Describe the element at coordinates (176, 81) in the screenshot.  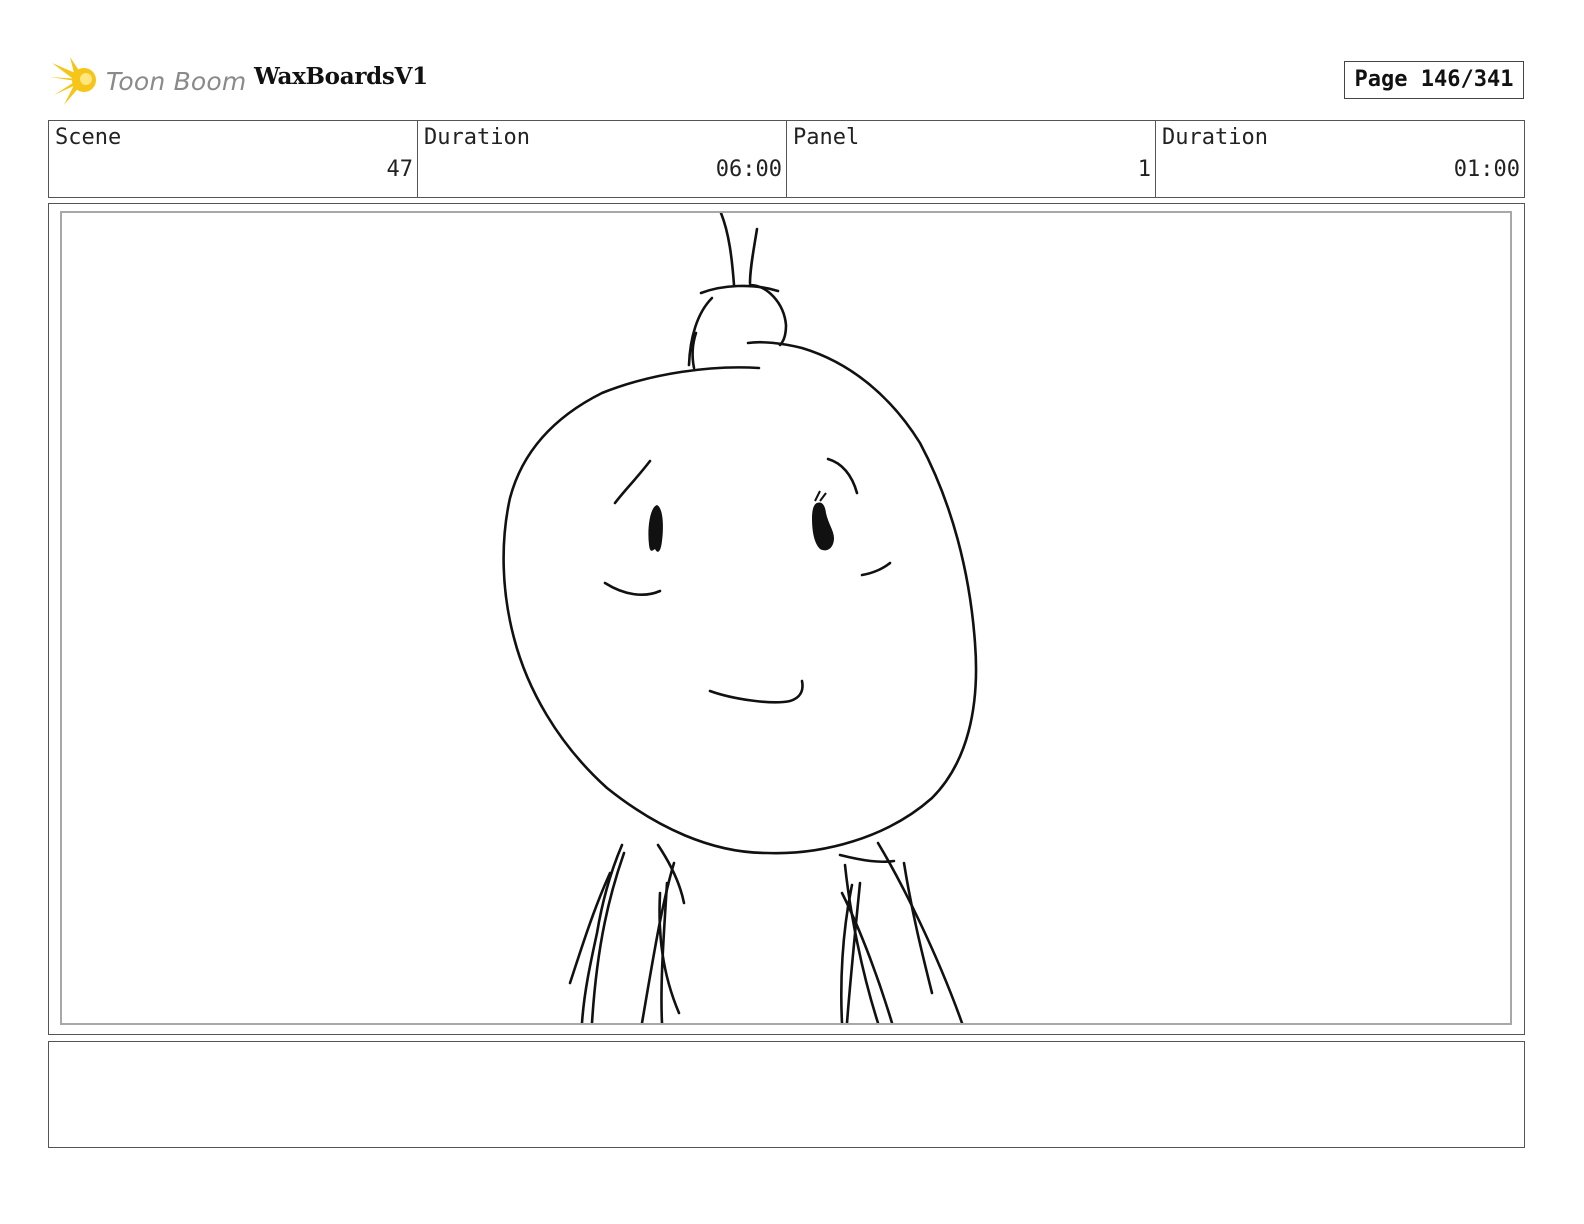
I see `logo-text: Toon Boom` at that location.